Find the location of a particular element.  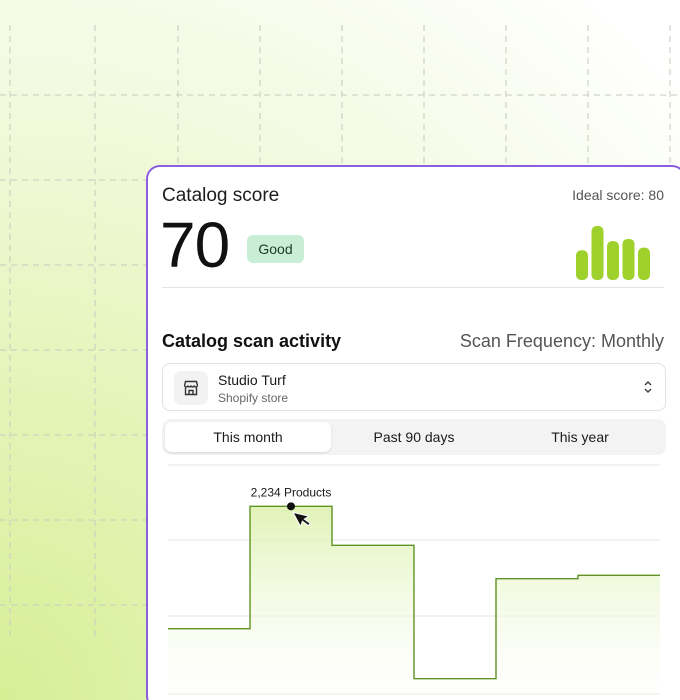

tab-this-month: This month is located at coordinates (248, 437).